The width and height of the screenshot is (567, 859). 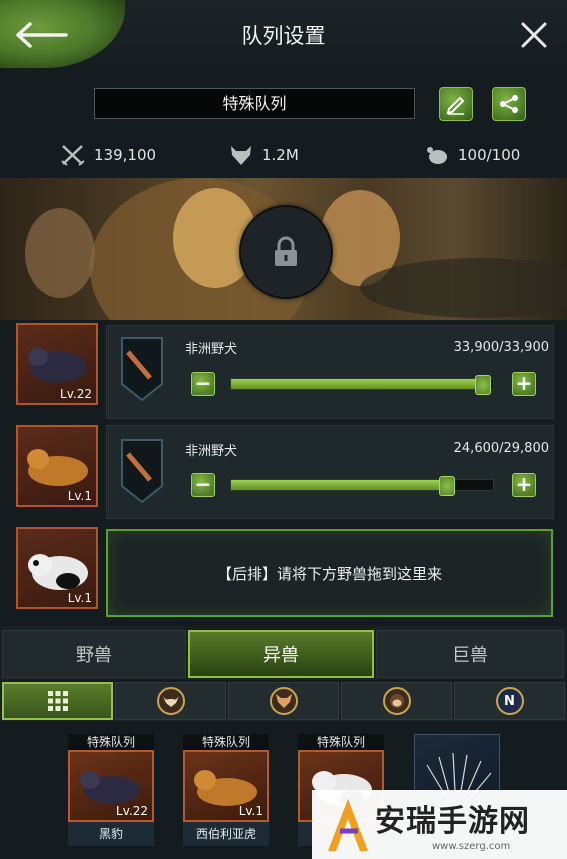 I want to click on top-bar: 队列设置, so click(x=283, y=34).